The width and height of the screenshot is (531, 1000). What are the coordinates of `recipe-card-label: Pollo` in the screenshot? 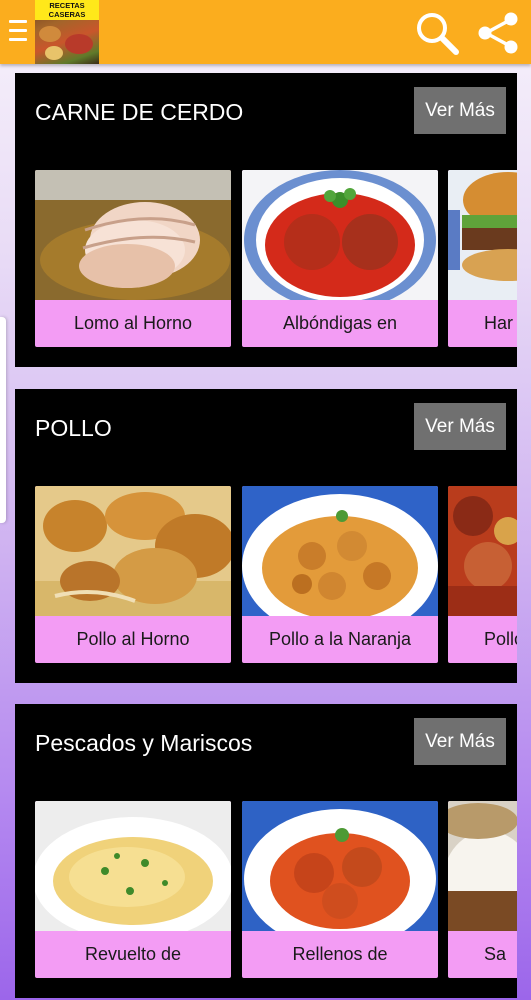 It's located at (500, 639).